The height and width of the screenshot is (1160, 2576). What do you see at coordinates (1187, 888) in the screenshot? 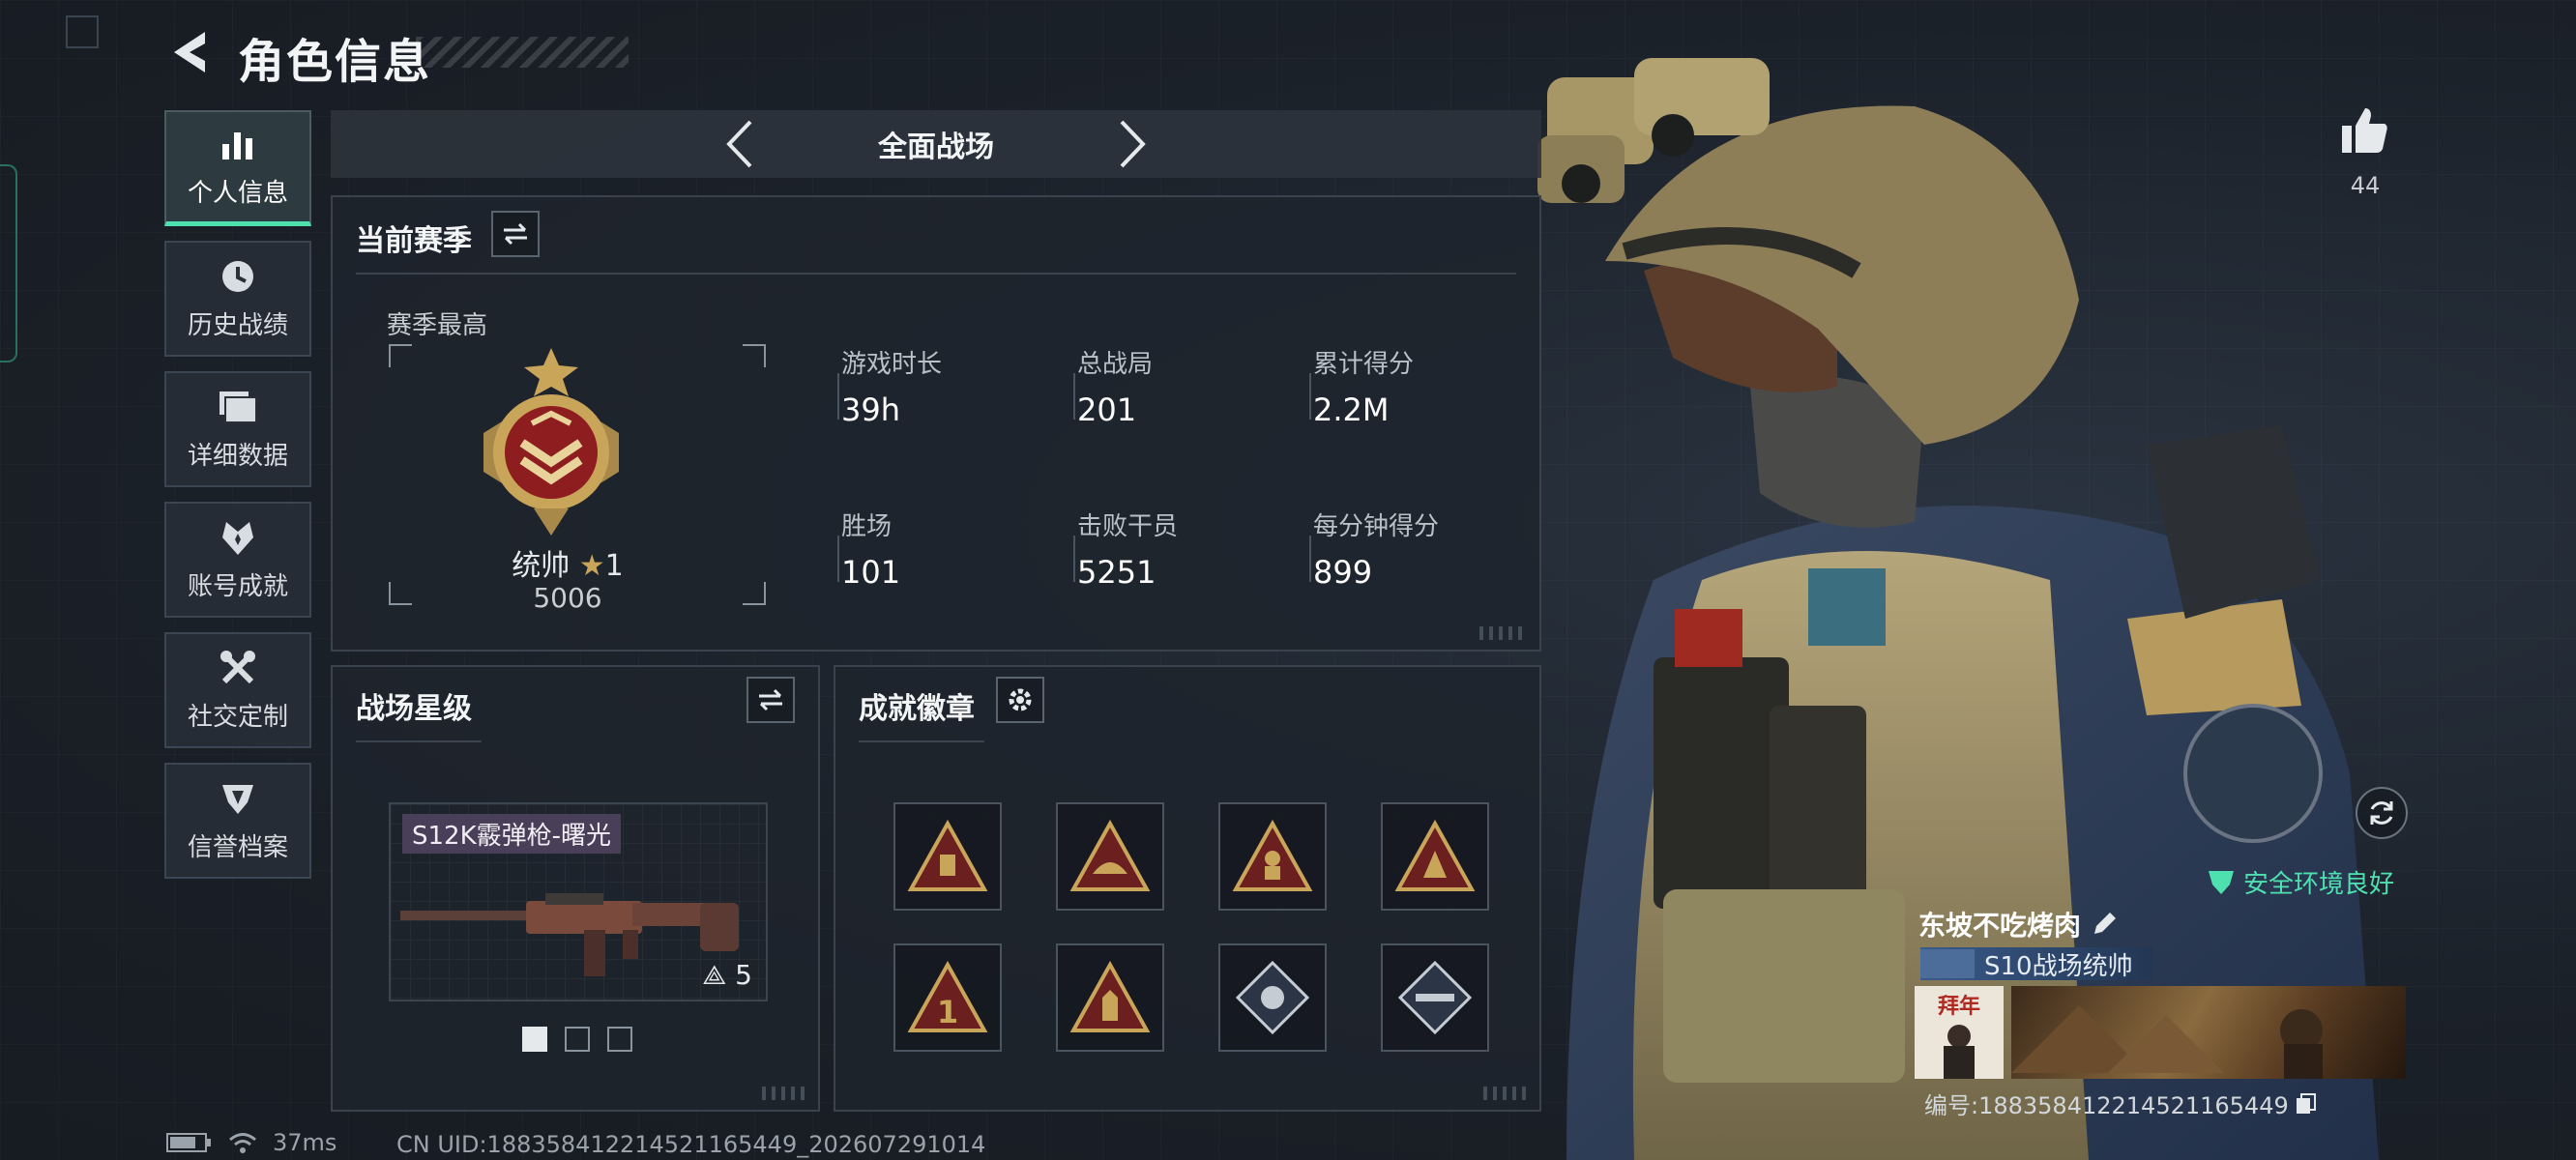
I see `achievement-badges-panel: 成就徽章 1` at bounding box center [1187, 888].